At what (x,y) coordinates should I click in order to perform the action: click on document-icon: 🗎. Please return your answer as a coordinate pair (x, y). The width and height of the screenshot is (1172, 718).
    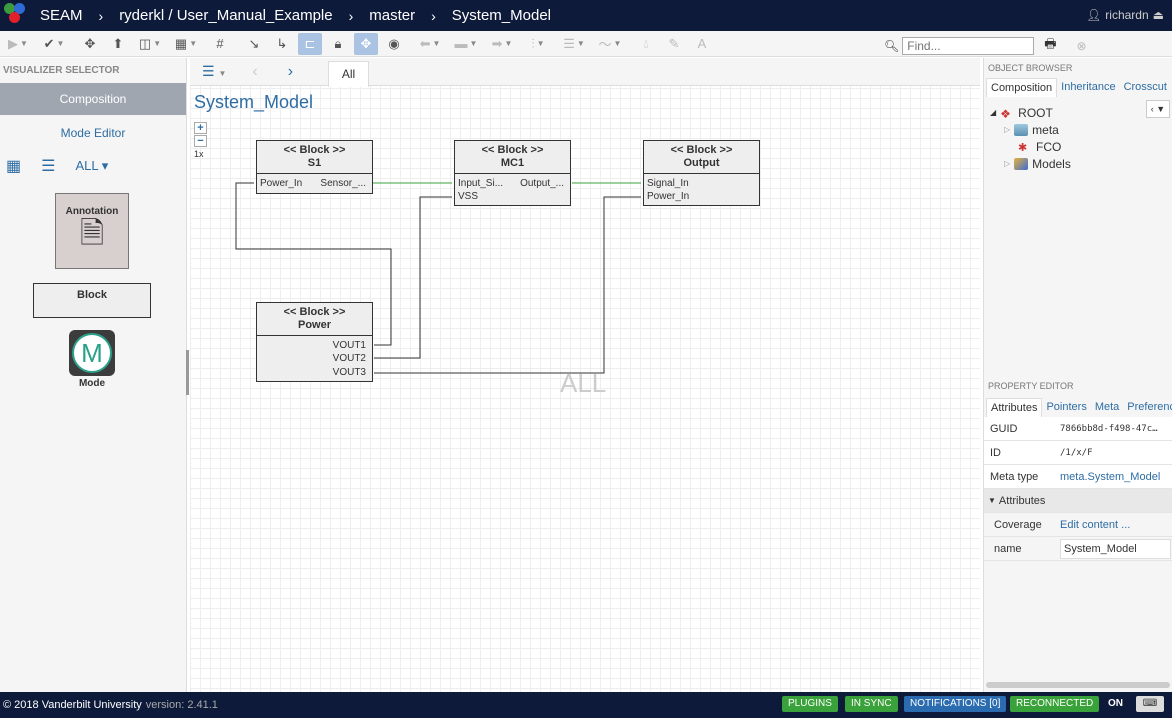
    Looking at the image, I should click on (92, 233).